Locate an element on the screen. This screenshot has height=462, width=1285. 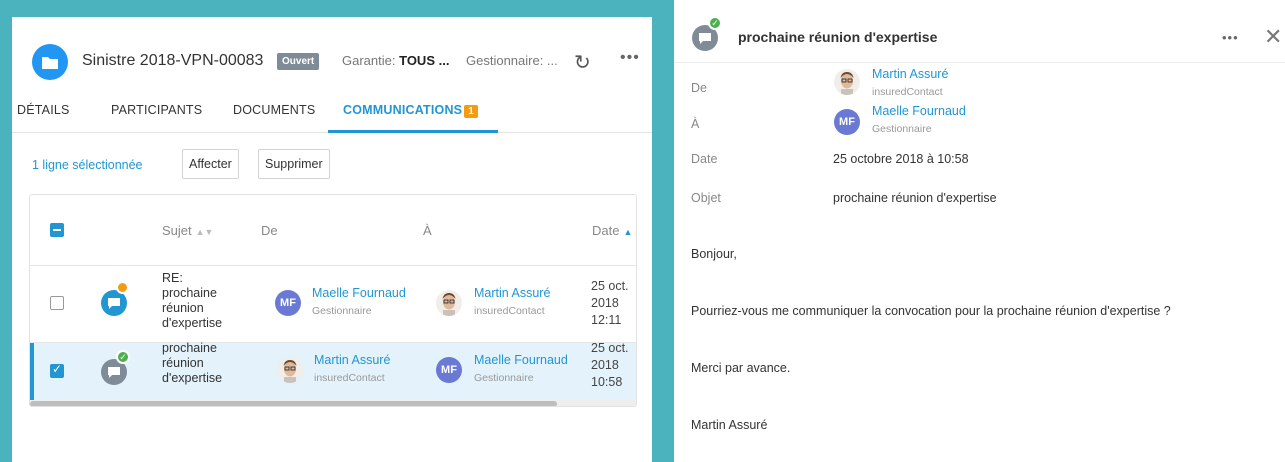
column-subject: Sujet ▲▼ is located at coordinates (187, 230).